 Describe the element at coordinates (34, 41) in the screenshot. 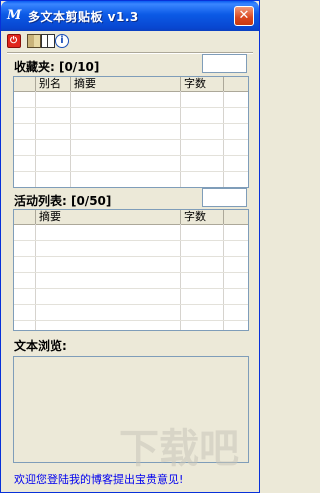

I see `book-icon` at that location.